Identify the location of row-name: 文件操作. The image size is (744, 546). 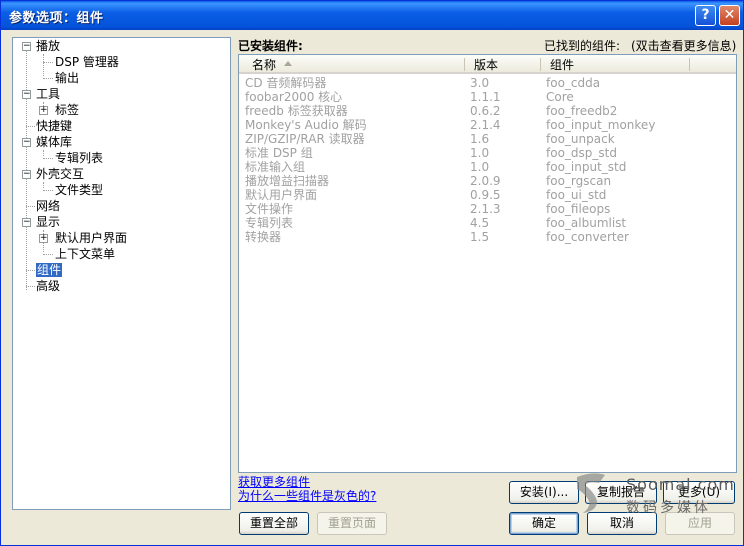
(269, 209).